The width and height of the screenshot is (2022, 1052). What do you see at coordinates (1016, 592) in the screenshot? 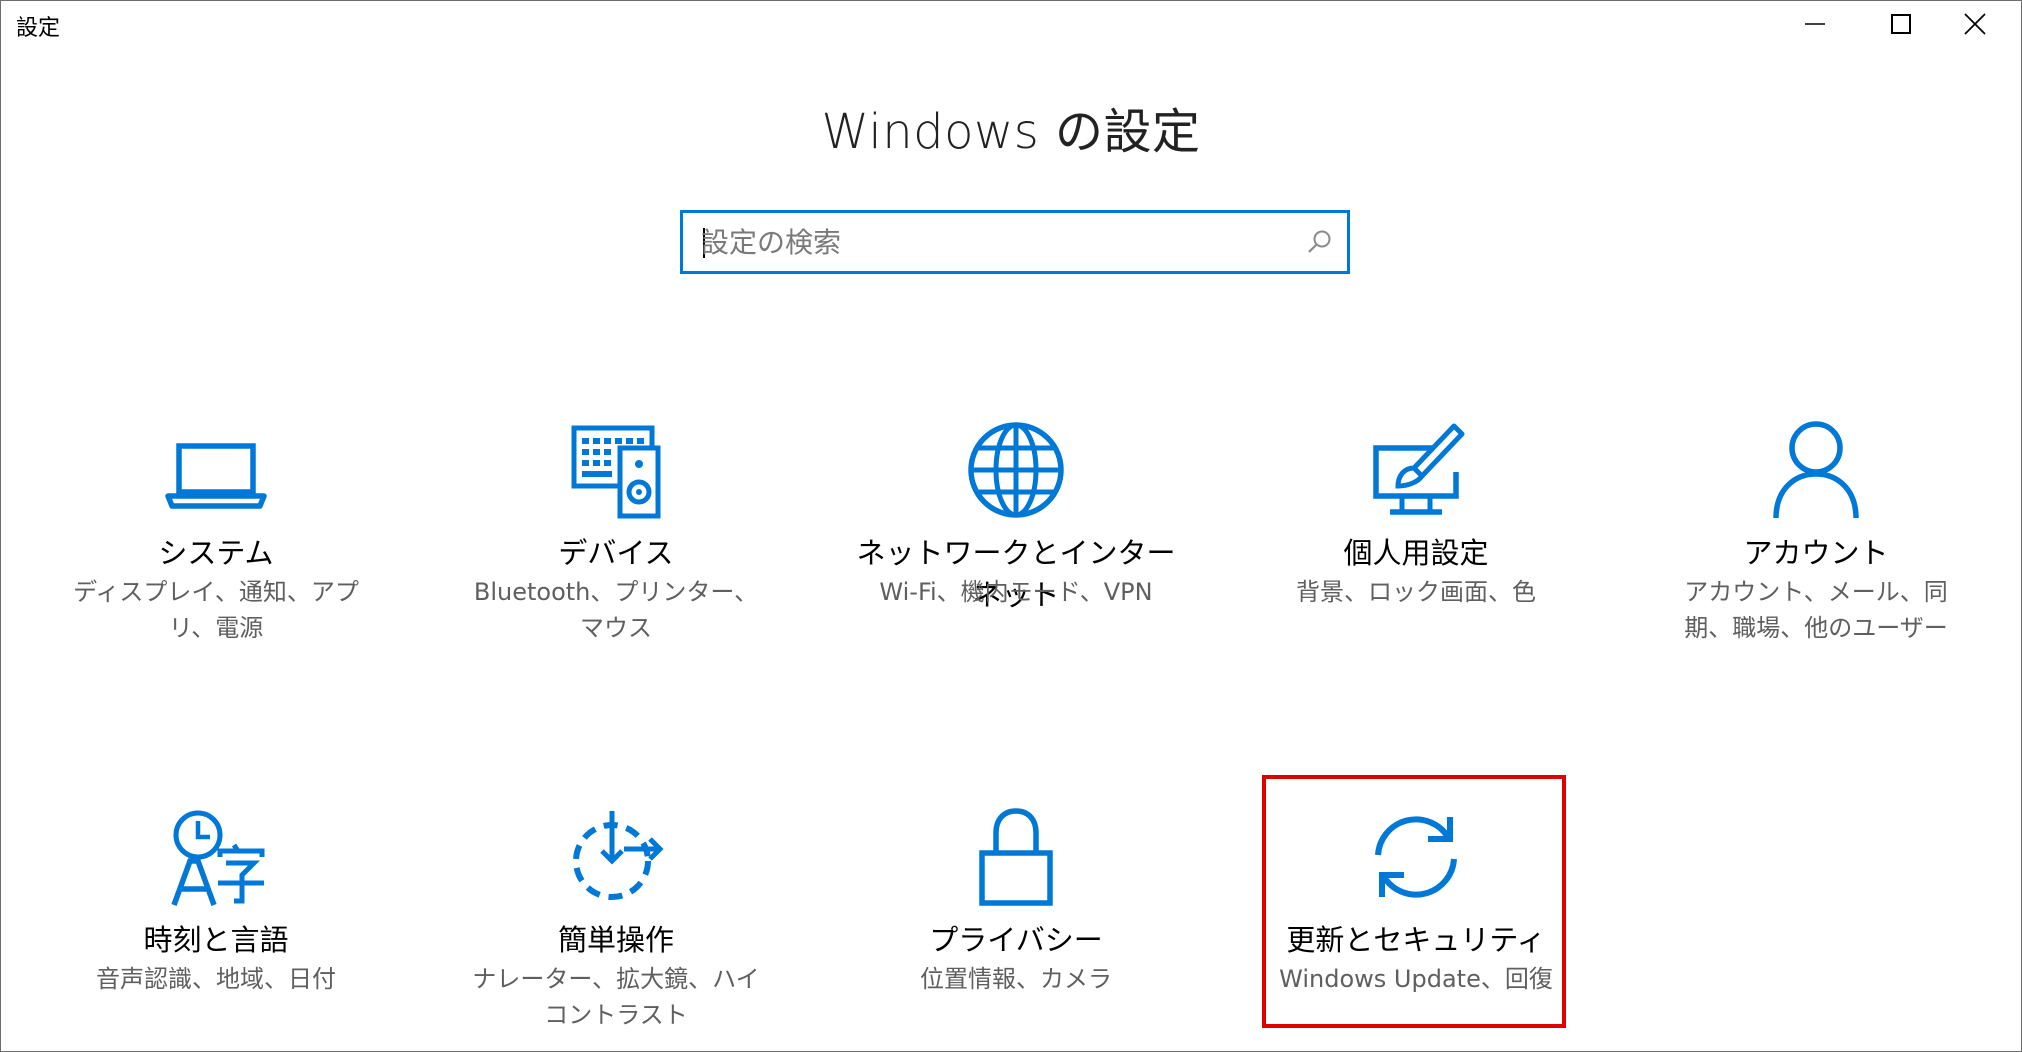
I see `tile-desc: Wi-Fi、機内モード、VPN` at bounding box center [1016, 592].